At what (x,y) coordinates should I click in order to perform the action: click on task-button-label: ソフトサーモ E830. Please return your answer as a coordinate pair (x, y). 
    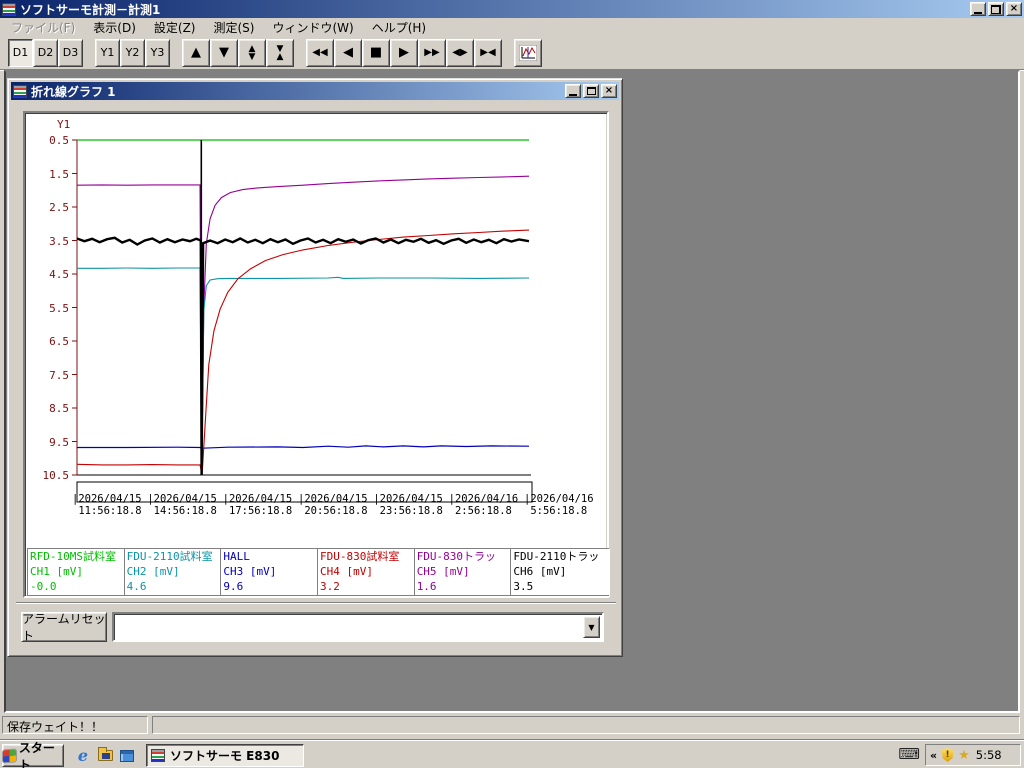
    Looking at the image, I should click on (225, 756).